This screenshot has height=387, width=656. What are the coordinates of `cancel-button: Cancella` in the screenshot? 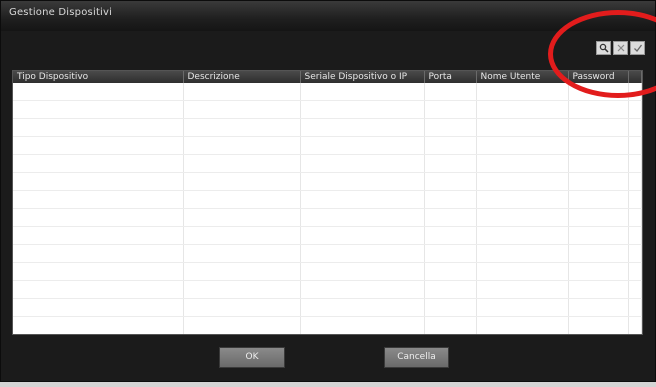 It's located at (416, 357).